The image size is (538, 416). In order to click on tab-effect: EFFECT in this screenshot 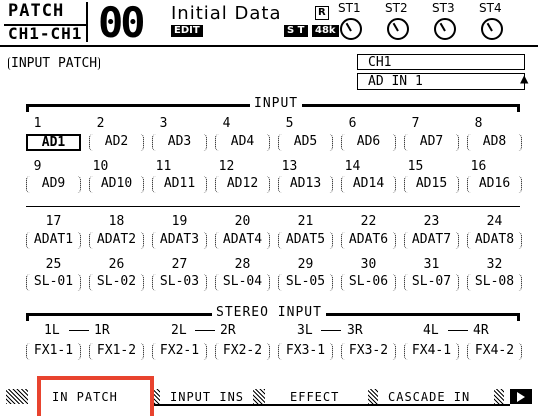, I will do `click(314, 397)`.